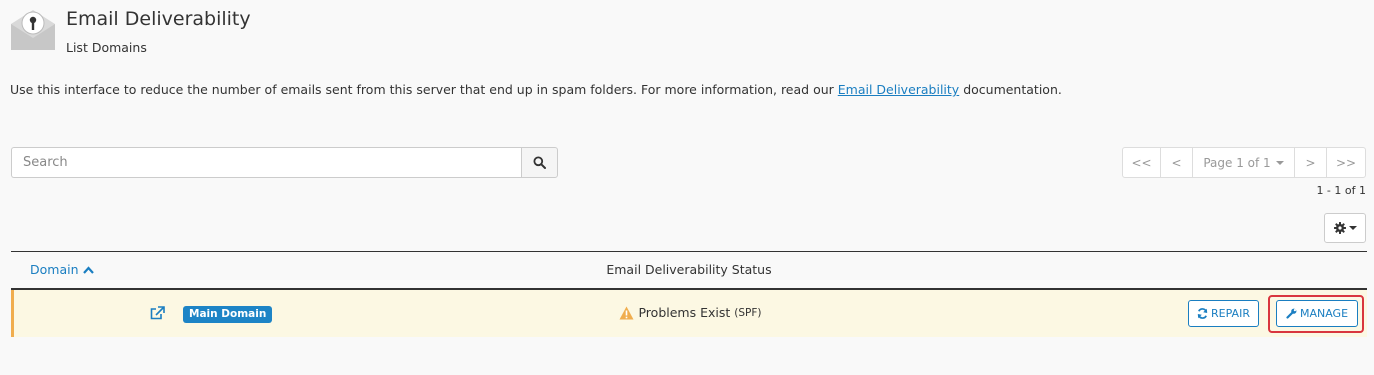 Image resolution: width=1374 pixels, height=375 pixels. I want to click on repair-label: REPAIR, so click(1230, 313).